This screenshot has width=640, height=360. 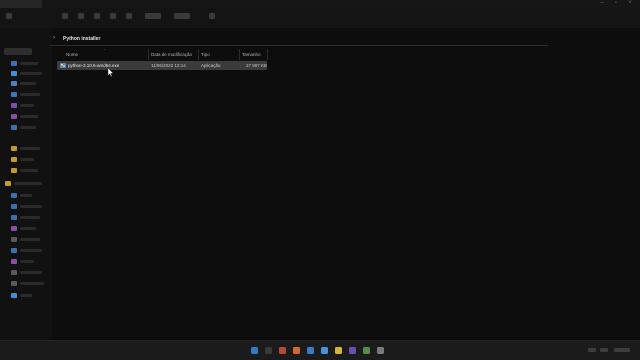 I want to click on rename-icon, so click(x=113, y=16).